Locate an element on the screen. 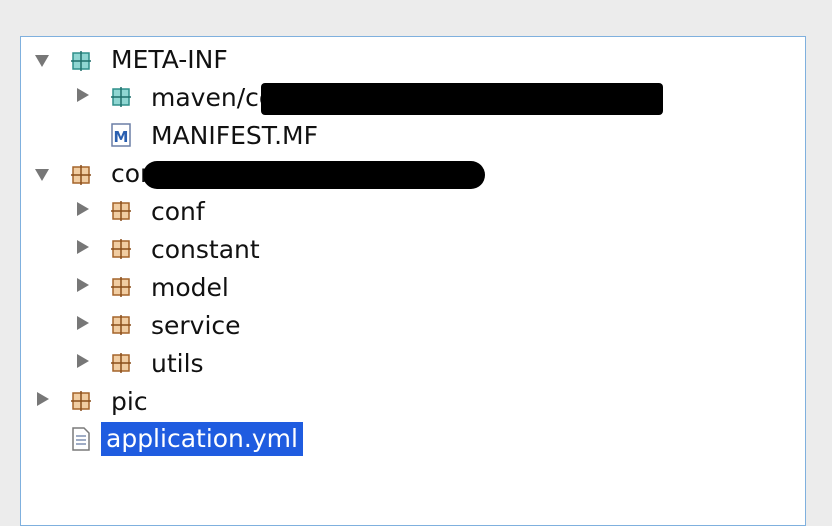  manifest-file-icon: M is located at coordinates (121, 135).